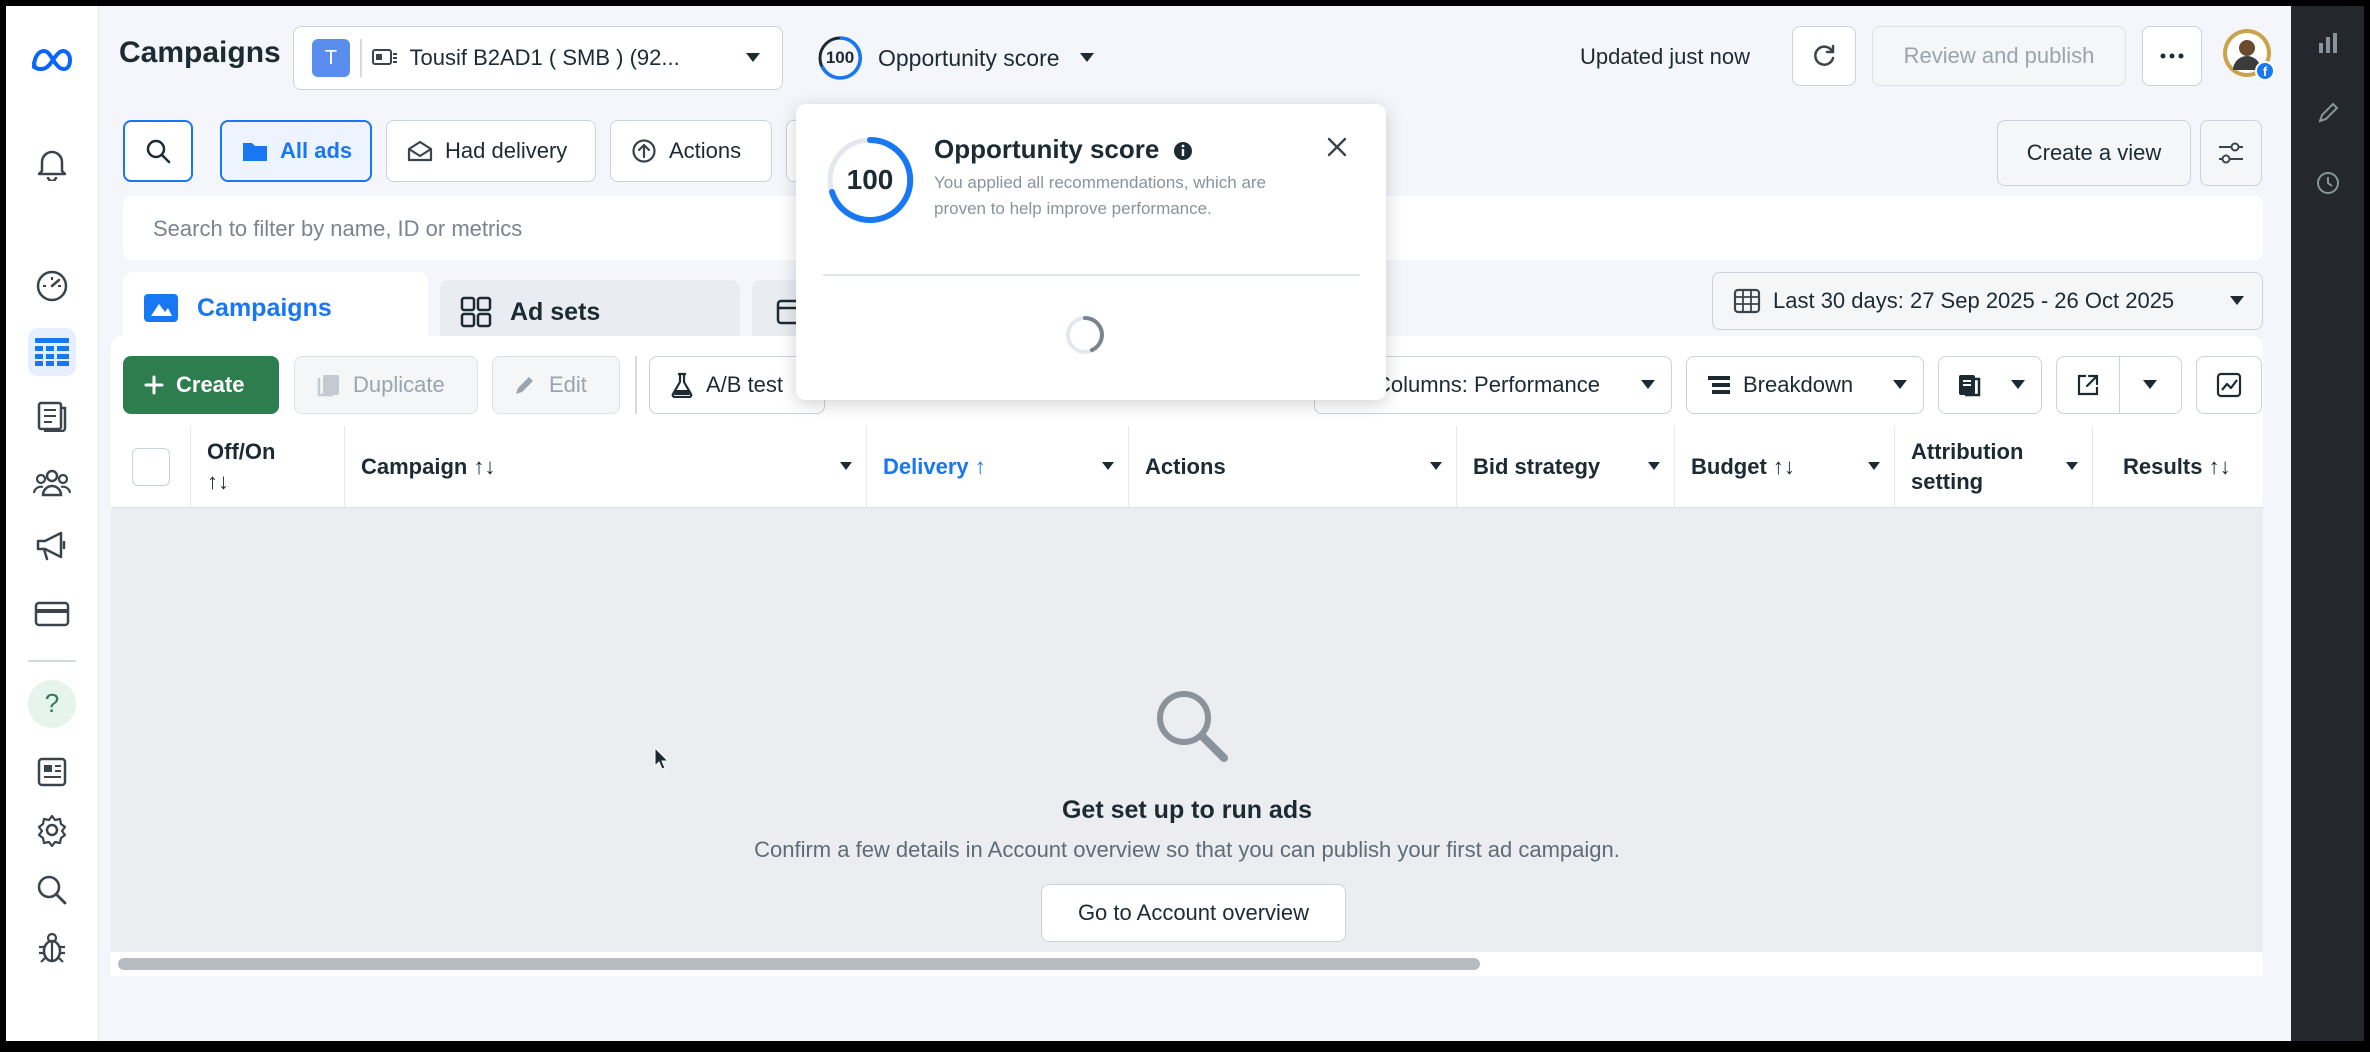  Describe the element at coordinates (1974, 300) in the screenshot. I see `date-range-label: Last 30 days: 27 Sep 2025 - 26 Oct 2025` at that location.